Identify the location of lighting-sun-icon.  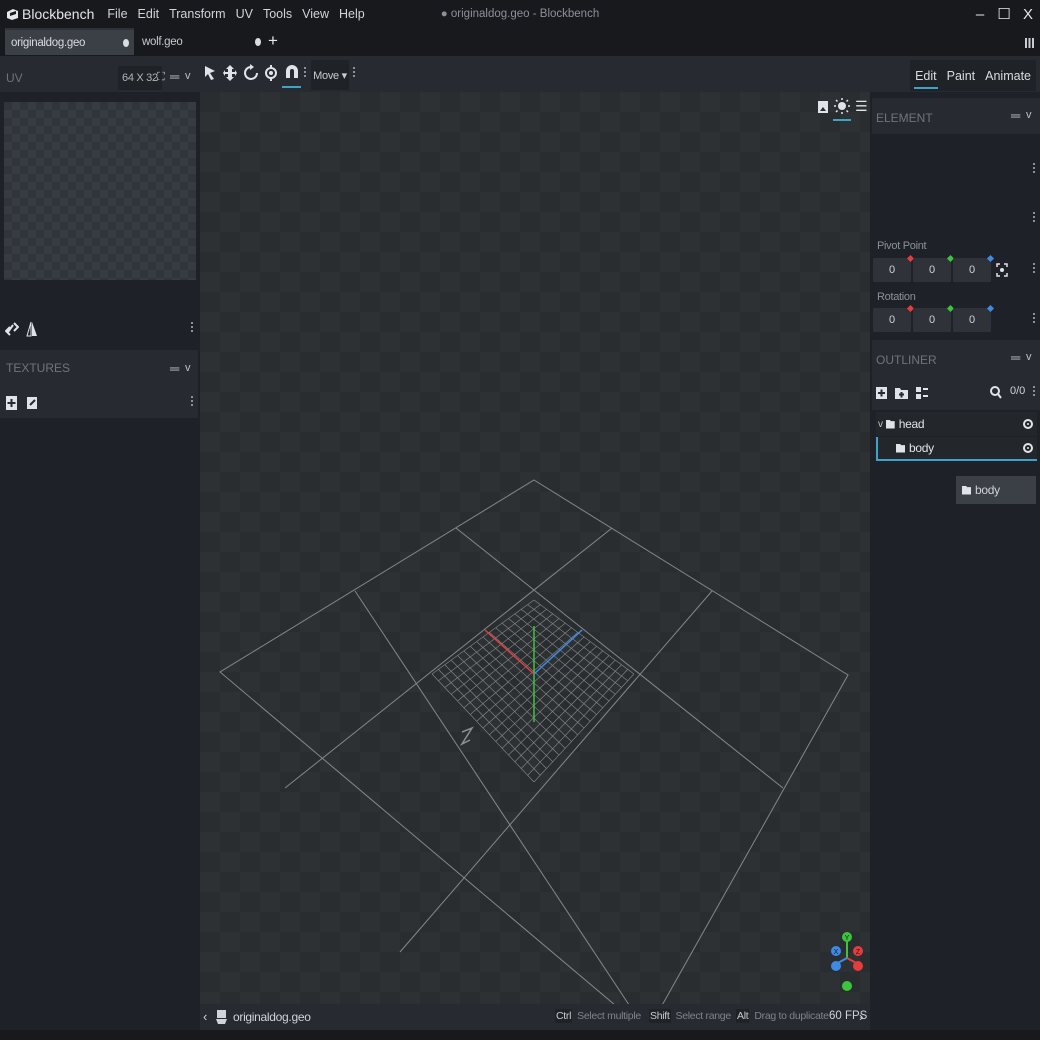
(842, 106).